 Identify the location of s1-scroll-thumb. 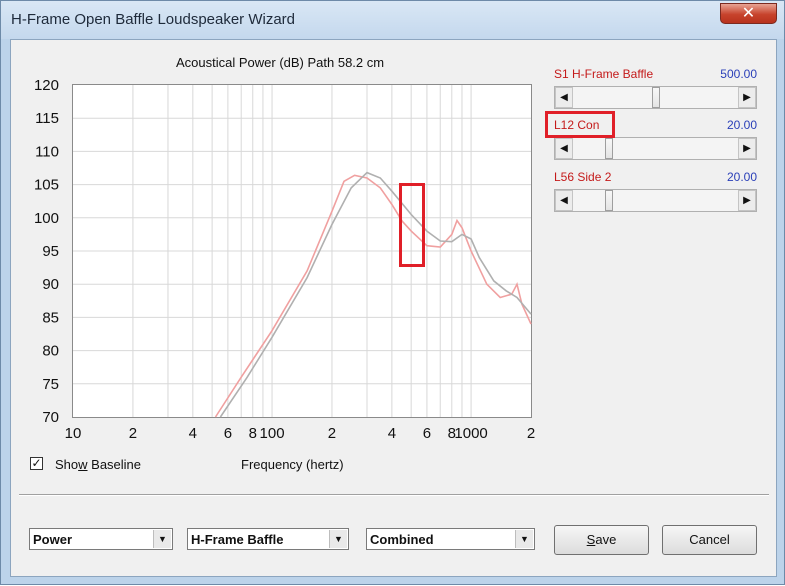
(656, 97).